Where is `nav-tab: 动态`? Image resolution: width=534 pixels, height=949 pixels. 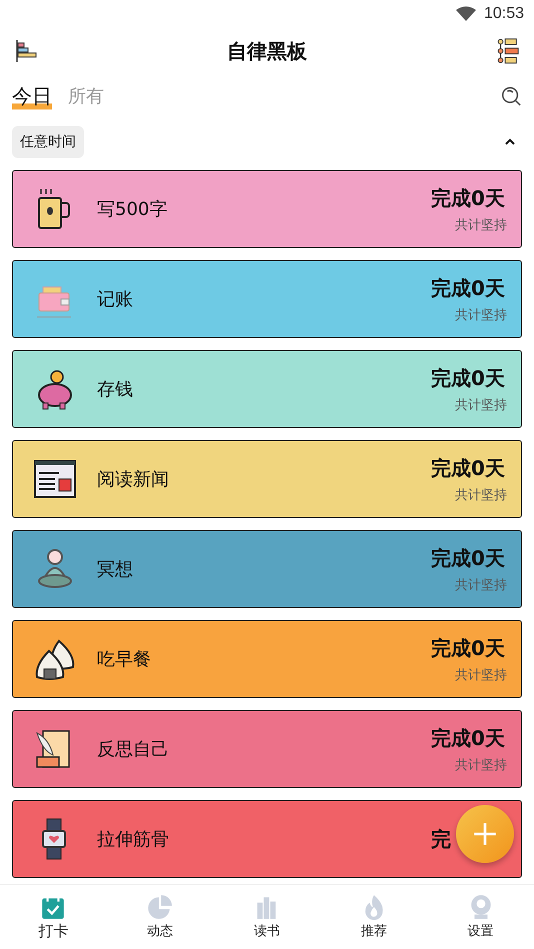
nav-tab: 动态 is located at coordinates (160, 917).